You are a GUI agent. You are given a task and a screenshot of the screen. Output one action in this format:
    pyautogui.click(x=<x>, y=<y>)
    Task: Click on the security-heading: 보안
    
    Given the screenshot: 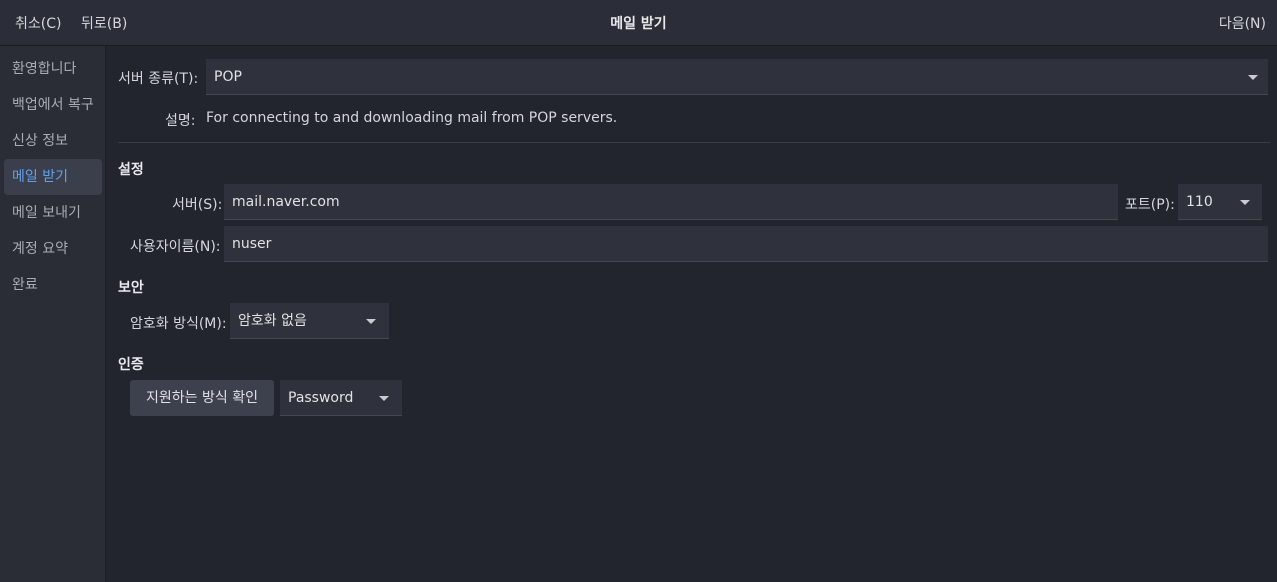 What is the action you would take?
    pyautogui.click(x=131, y=288)
    